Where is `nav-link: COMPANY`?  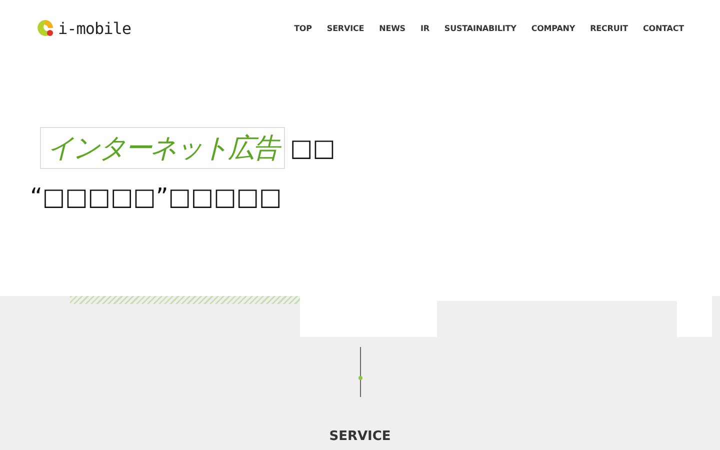
nav-link: COMPANY is located at coordinates (553, 28).